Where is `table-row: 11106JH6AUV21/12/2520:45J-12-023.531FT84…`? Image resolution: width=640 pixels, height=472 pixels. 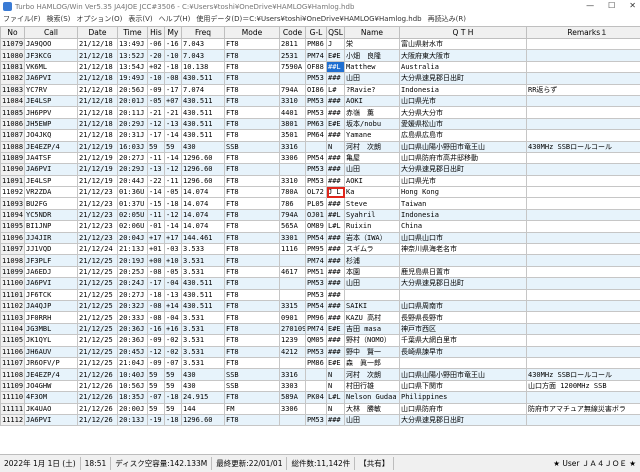
table-row: 11106JH6AUV21/12/2520:45J-12-023.531FT84… is located at coordinates (320, 351).